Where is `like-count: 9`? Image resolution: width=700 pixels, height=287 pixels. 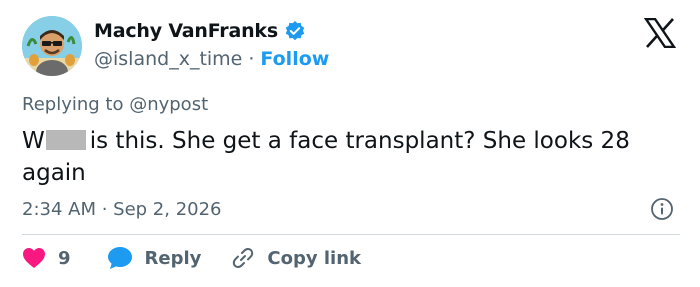
like-count: 9 is located at coordinates (64, 258).